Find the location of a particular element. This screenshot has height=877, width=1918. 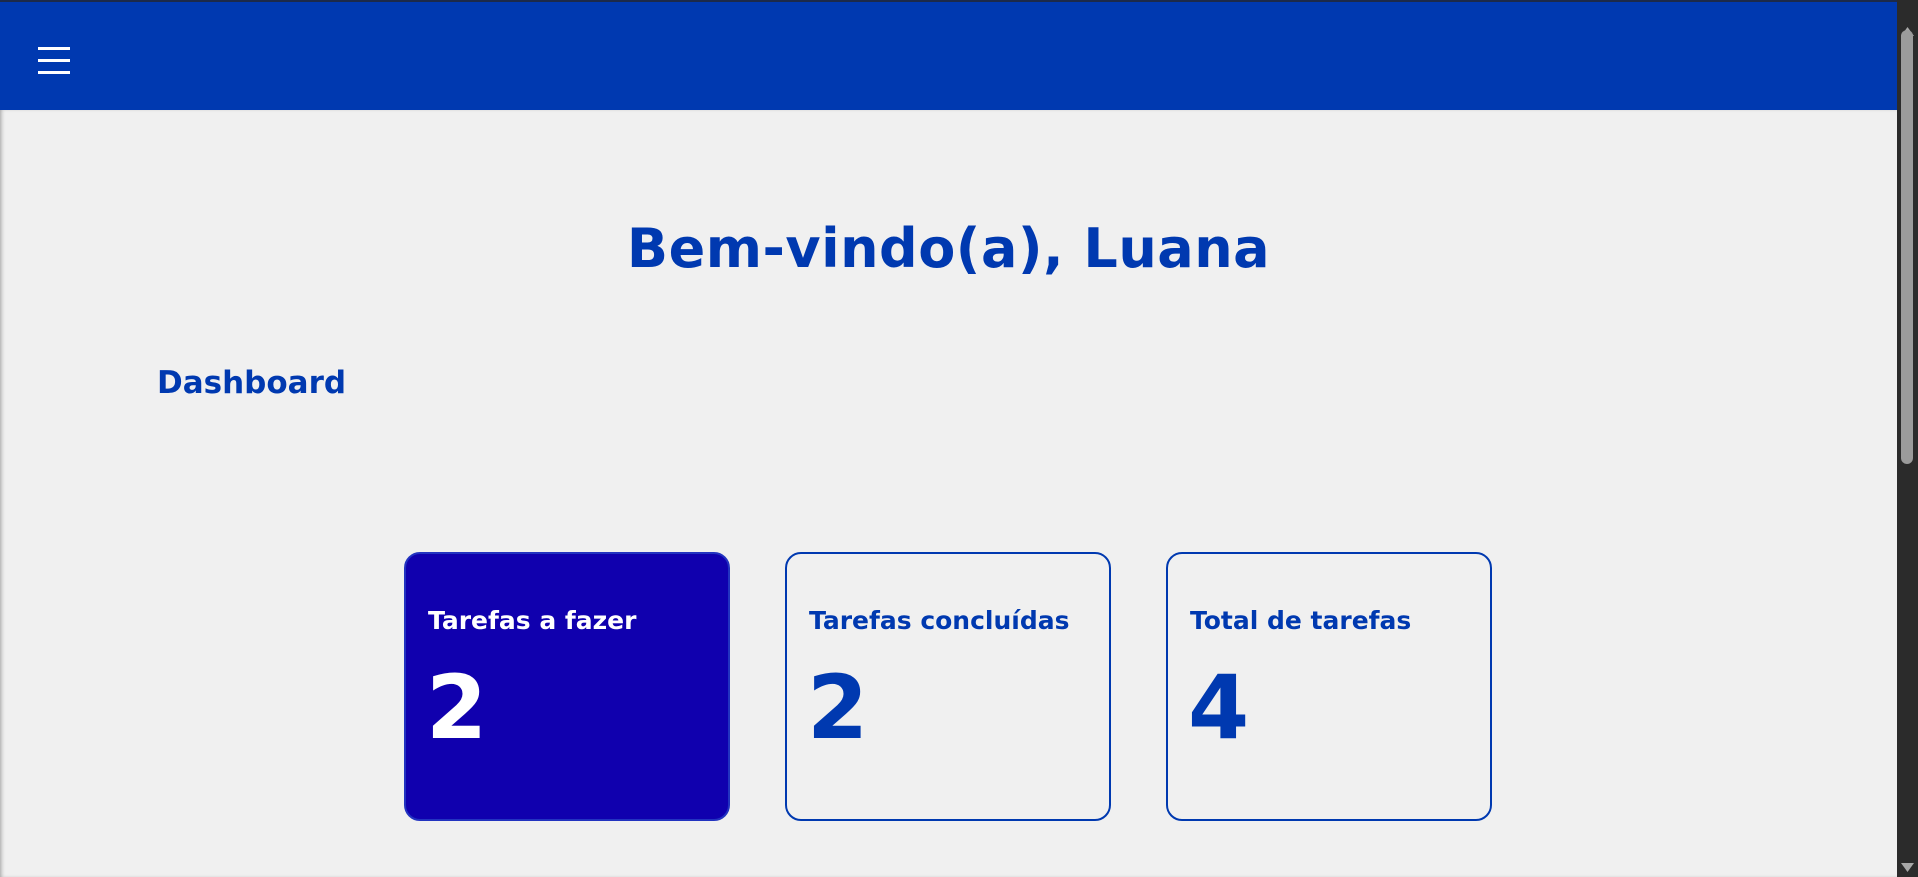

card-label: Total de tarefas is located at coordinates (1301, 620).